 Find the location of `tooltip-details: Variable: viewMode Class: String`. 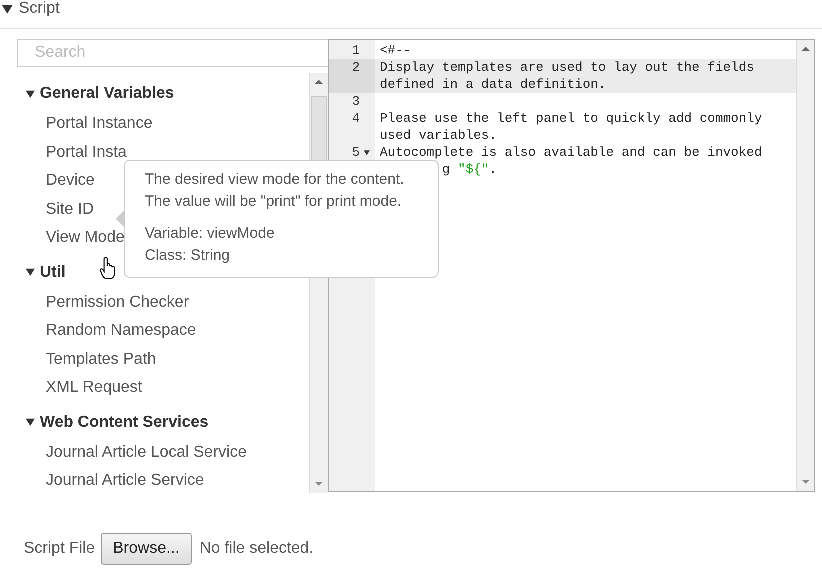

tooltip-details: Variable: viewMode Class: String is located at coordinates (210, 245).